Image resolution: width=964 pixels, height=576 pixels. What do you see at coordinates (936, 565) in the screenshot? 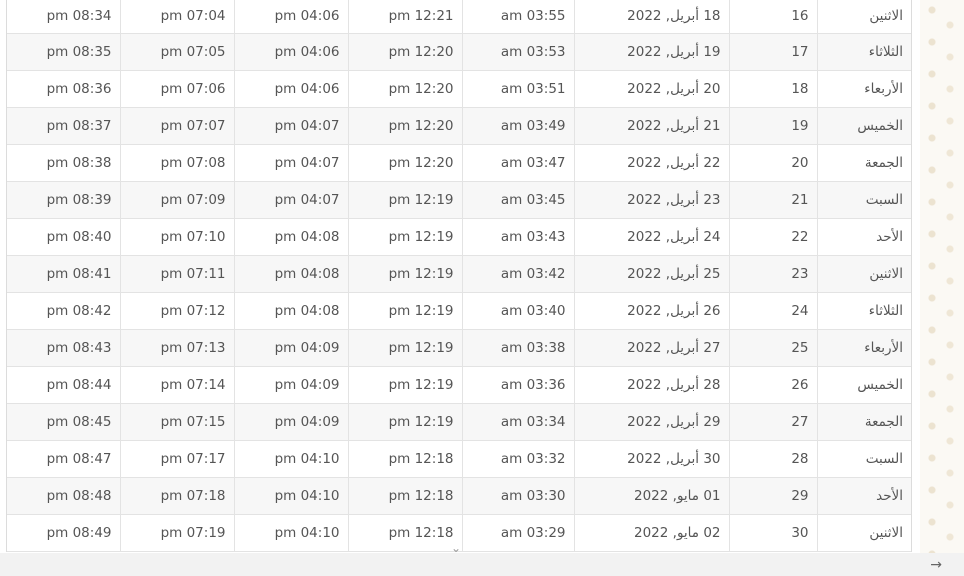
I see `arrow-right-icon: →` at bounding box center [936, 565].